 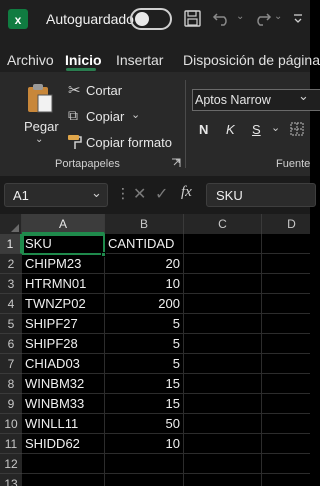 I want to click on cell-a: WINLL11, so click(x=63, y=424).